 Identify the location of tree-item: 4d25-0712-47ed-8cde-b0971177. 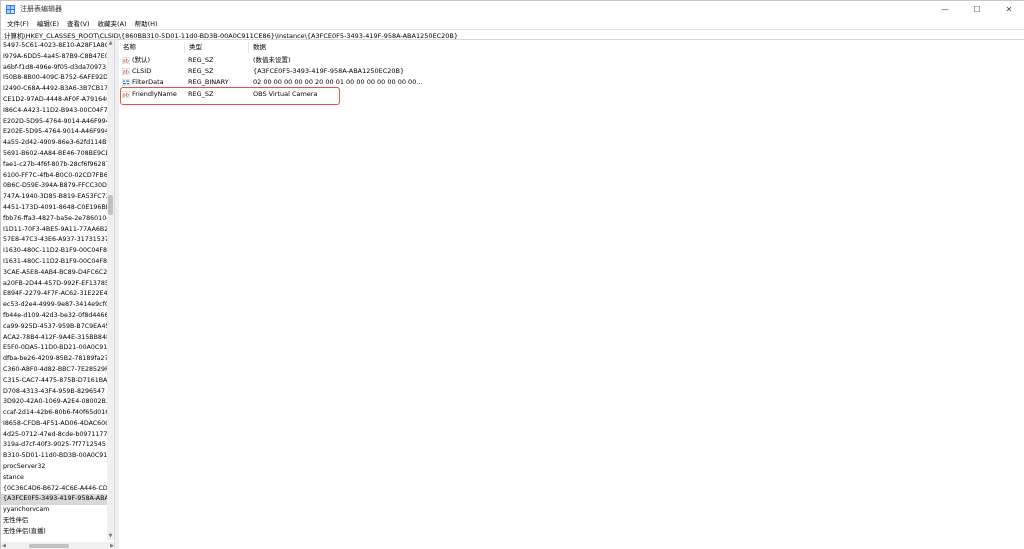
(54, 435).